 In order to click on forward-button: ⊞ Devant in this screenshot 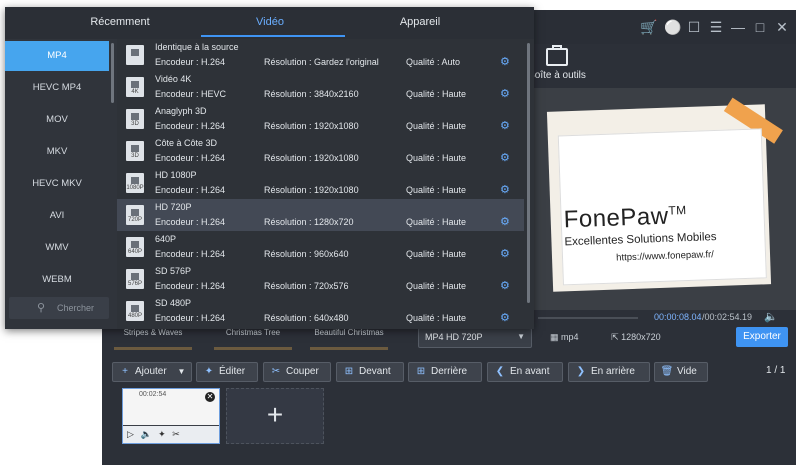, I will do `click(370, 372)`.